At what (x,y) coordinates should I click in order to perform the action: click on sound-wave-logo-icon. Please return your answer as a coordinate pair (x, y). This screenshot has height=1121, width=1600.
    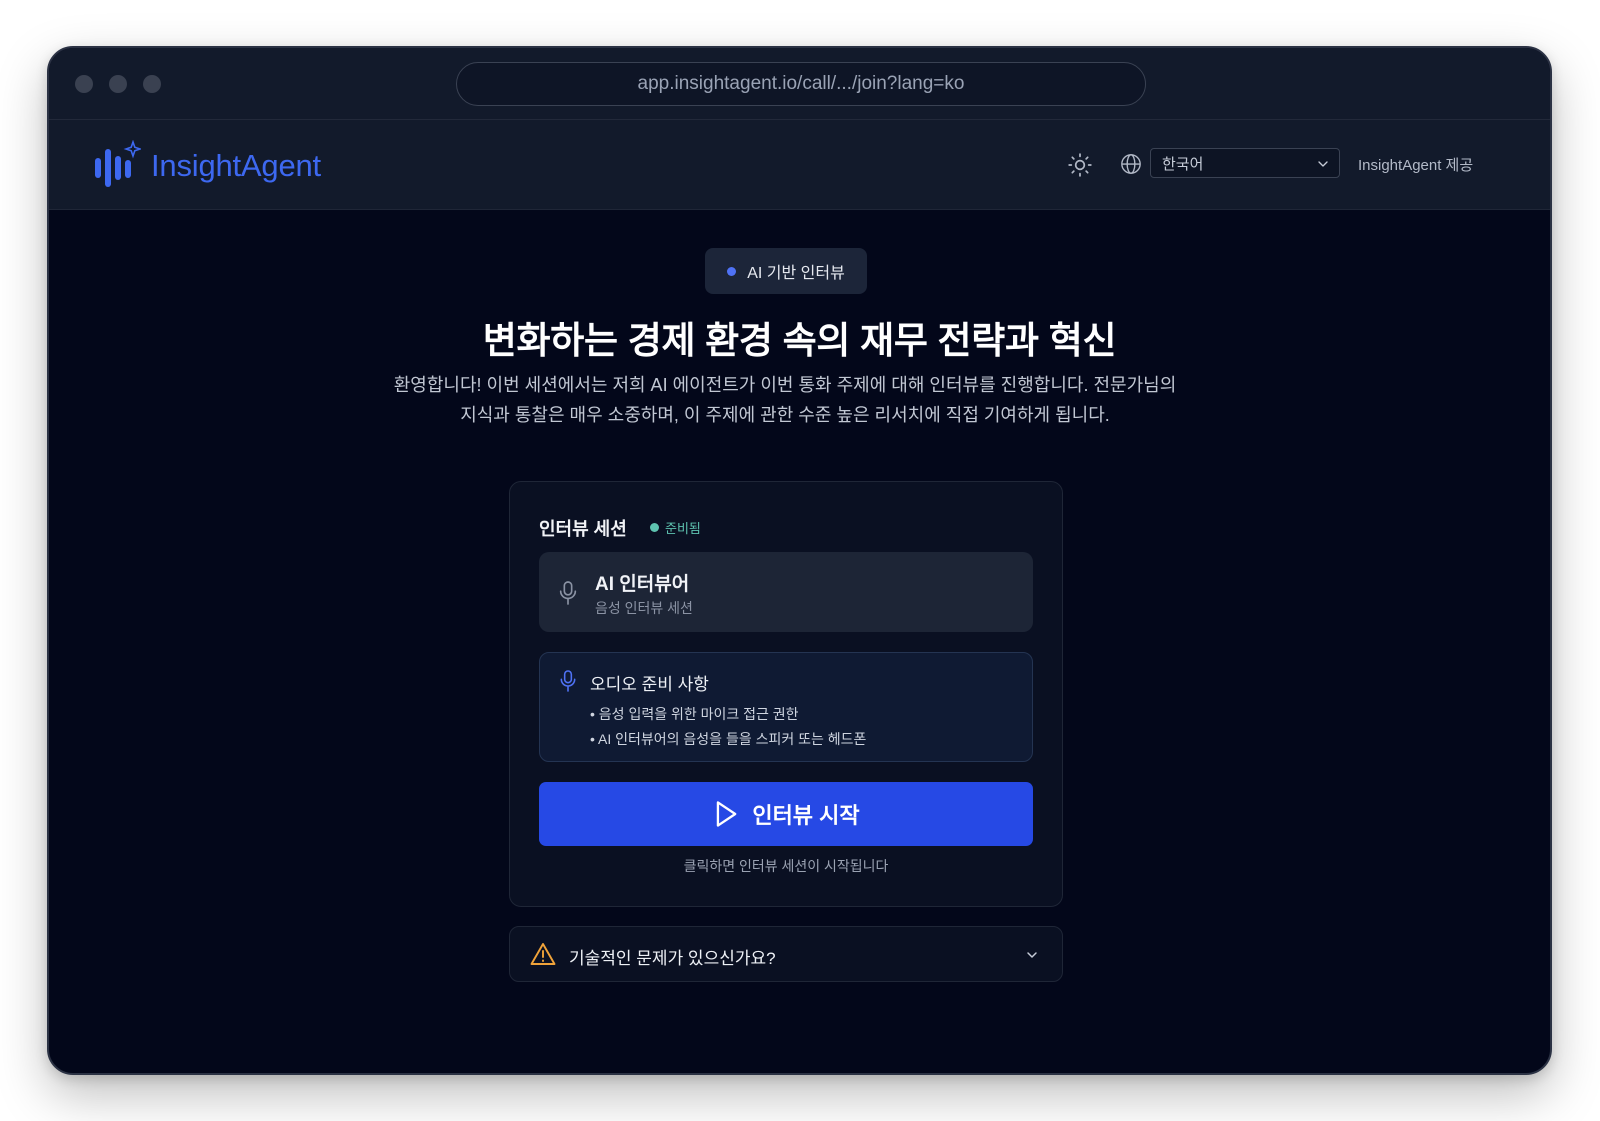
    Looking at the image, I should click on (118, 163).